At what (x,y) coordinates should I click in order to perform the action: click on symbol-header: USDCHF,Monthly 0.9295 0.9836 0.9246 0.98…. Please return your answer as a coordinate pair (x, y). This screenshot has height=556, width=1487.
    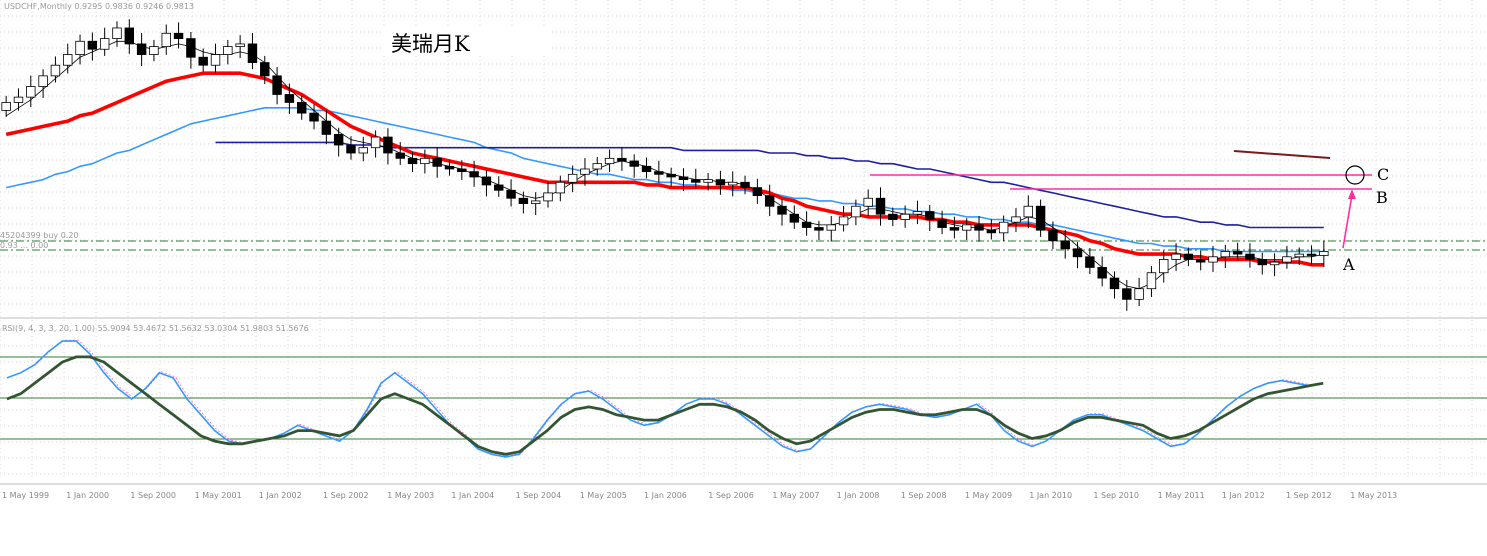
    Looking at the image, I should click on (99, 6).